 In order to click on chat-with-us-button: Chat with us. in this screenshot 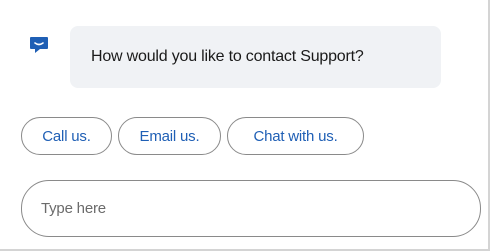, I will do `click(295, 136)`.